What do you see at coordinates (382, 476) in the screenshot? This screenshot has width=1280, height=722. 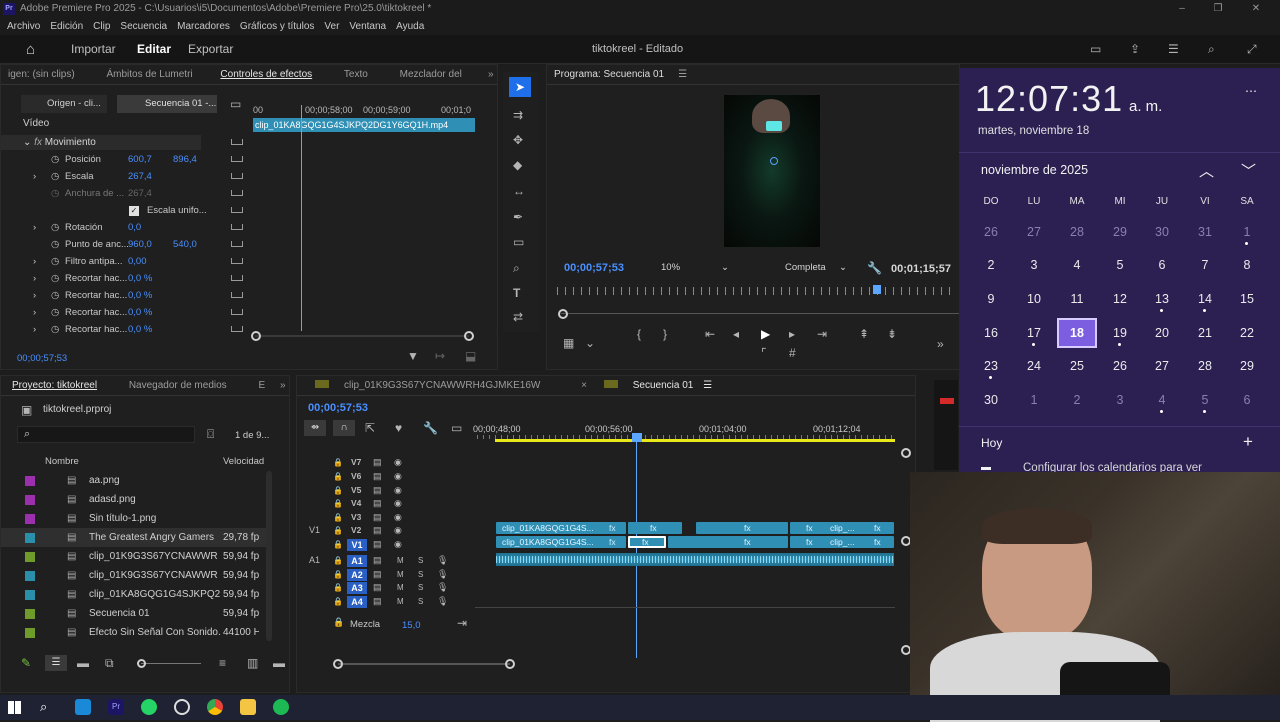 I see `video-track-header: 🔒 V6 ▤ ◉` at bounding box center [382, 476].